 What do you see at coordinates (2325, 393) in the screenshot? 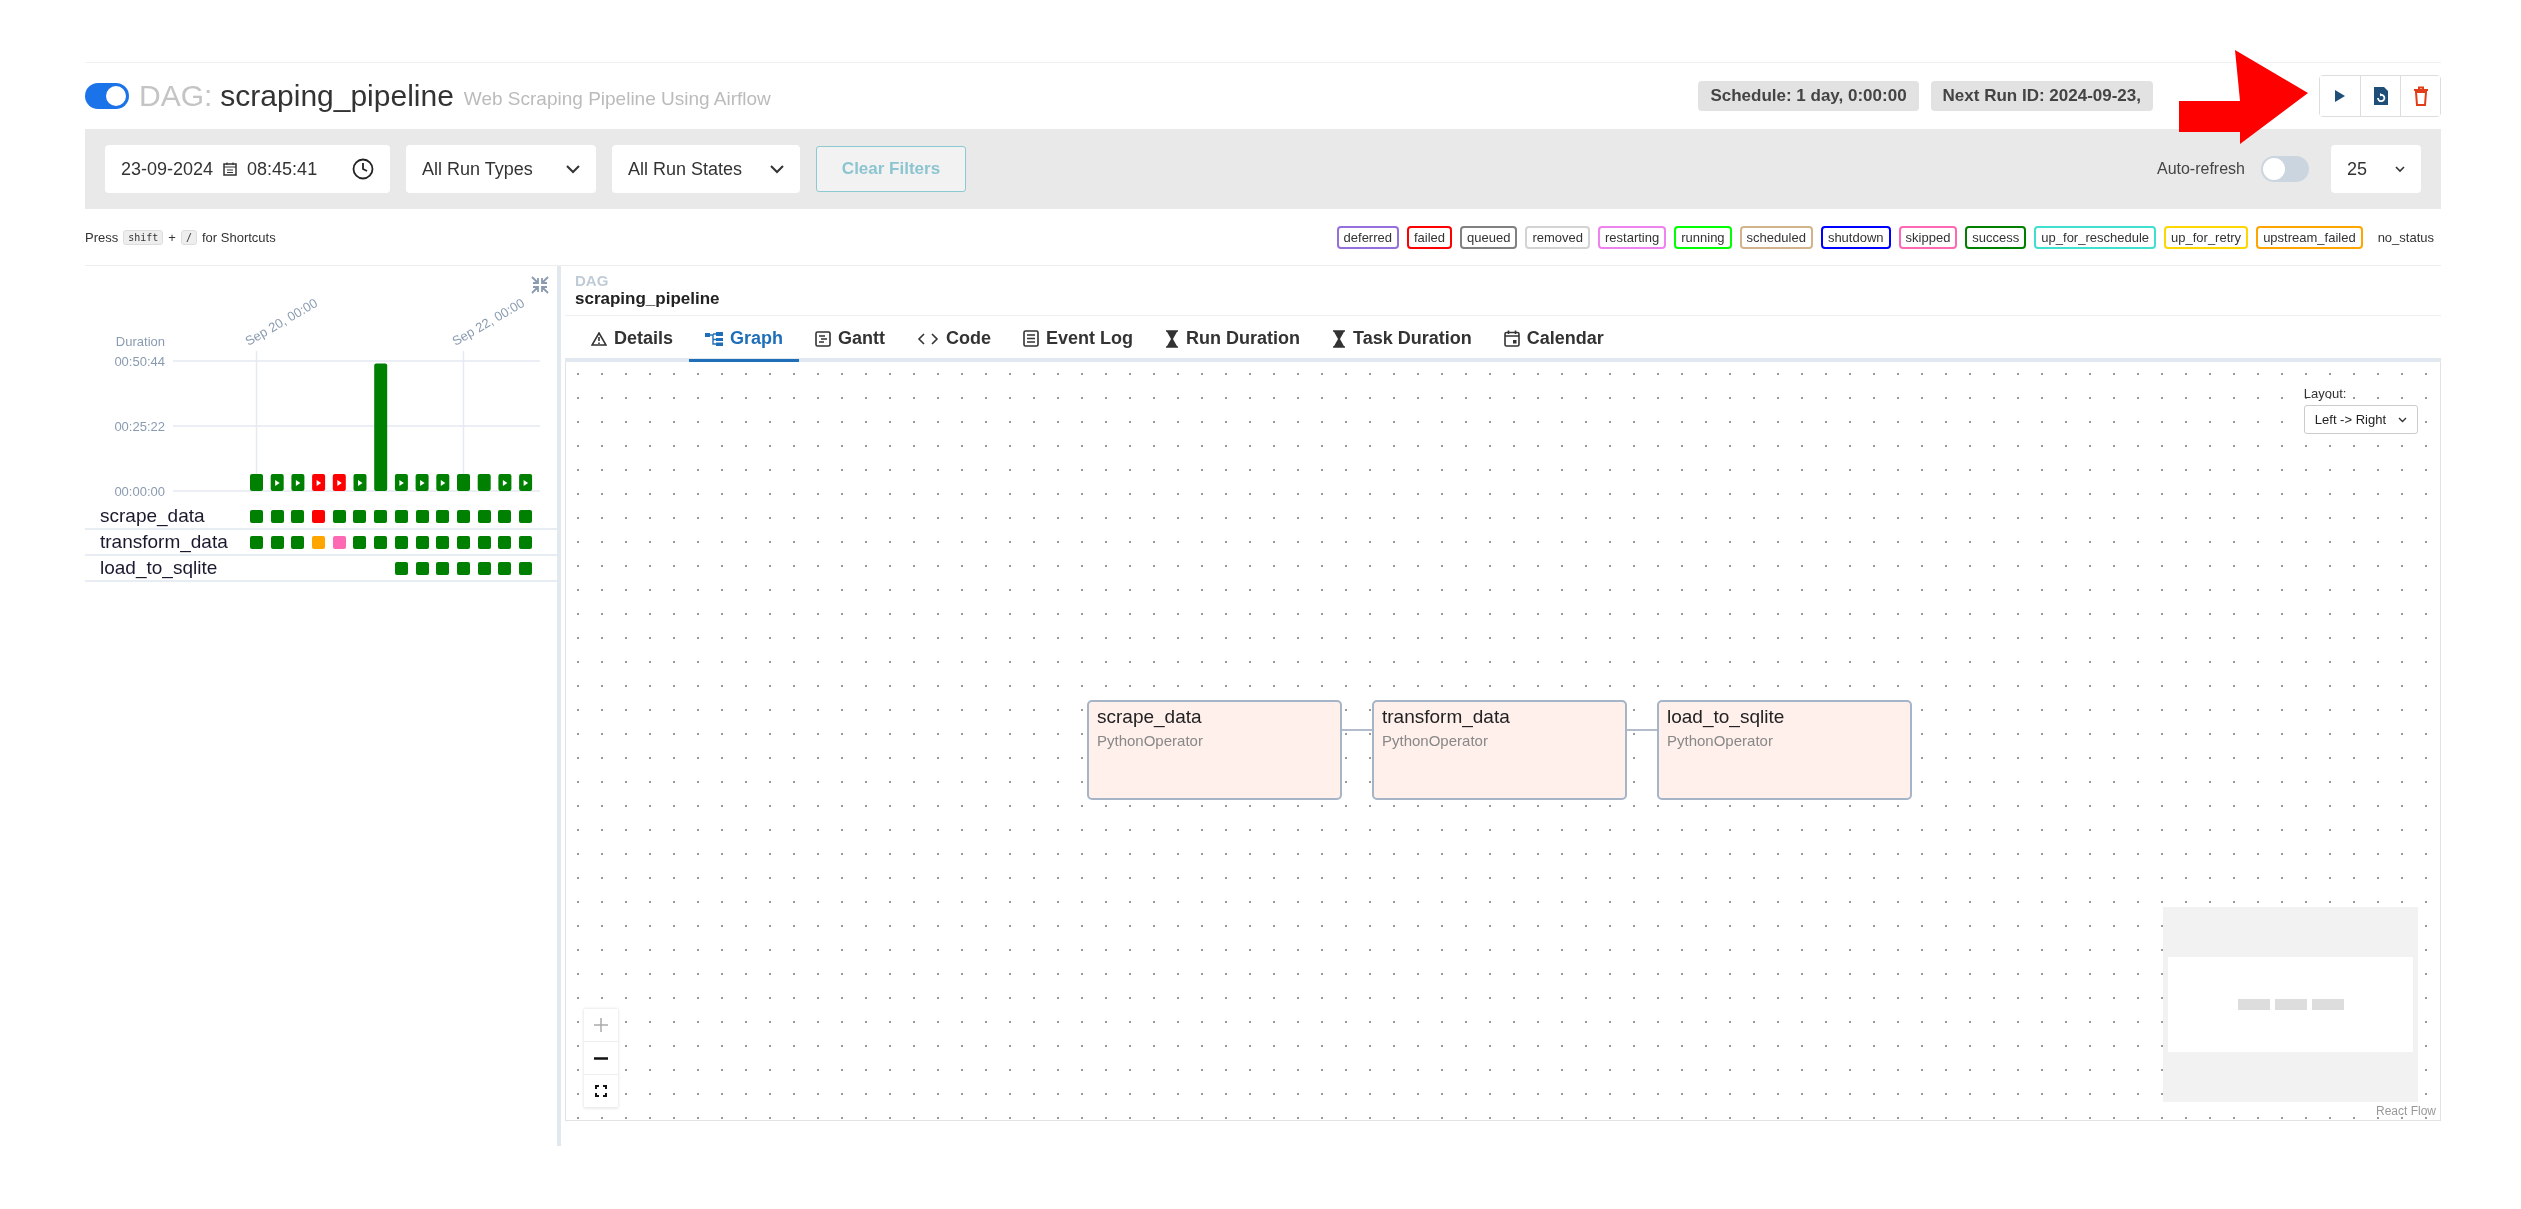
I see `layout-label: Layout:` at bounding box center [2325, 393].